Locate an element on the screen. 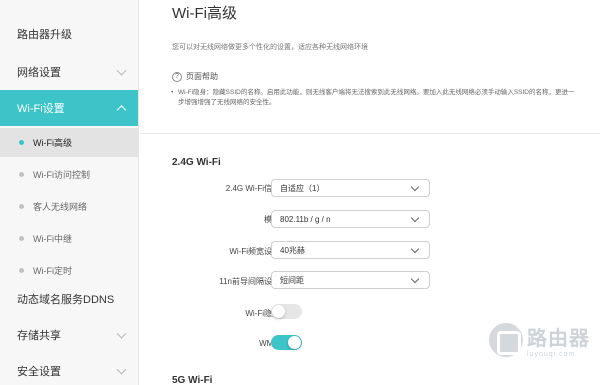  channel-select-value: 自适应（1） is located at coordinates (302, 188).